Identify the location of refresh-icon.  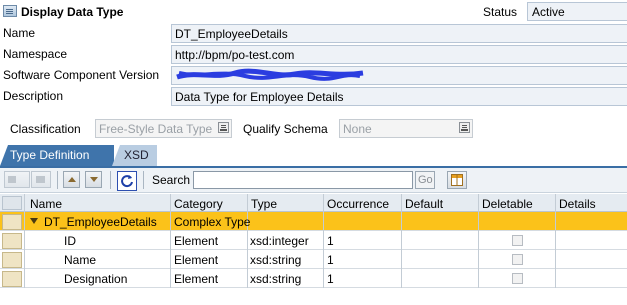
(127, 181).